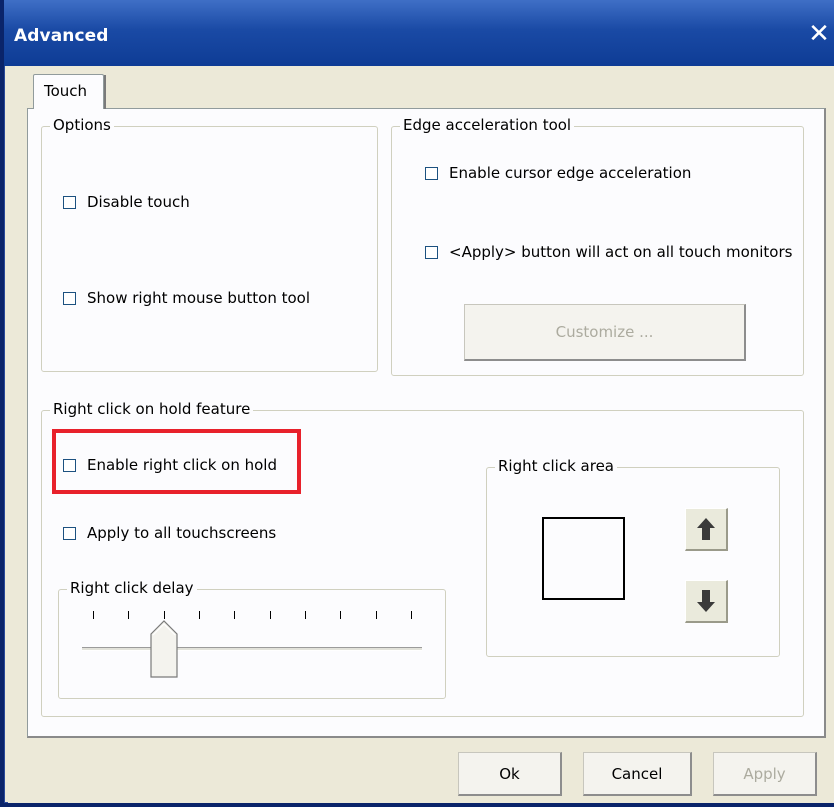  I want to click on options-group: Options, so click(209, 244).